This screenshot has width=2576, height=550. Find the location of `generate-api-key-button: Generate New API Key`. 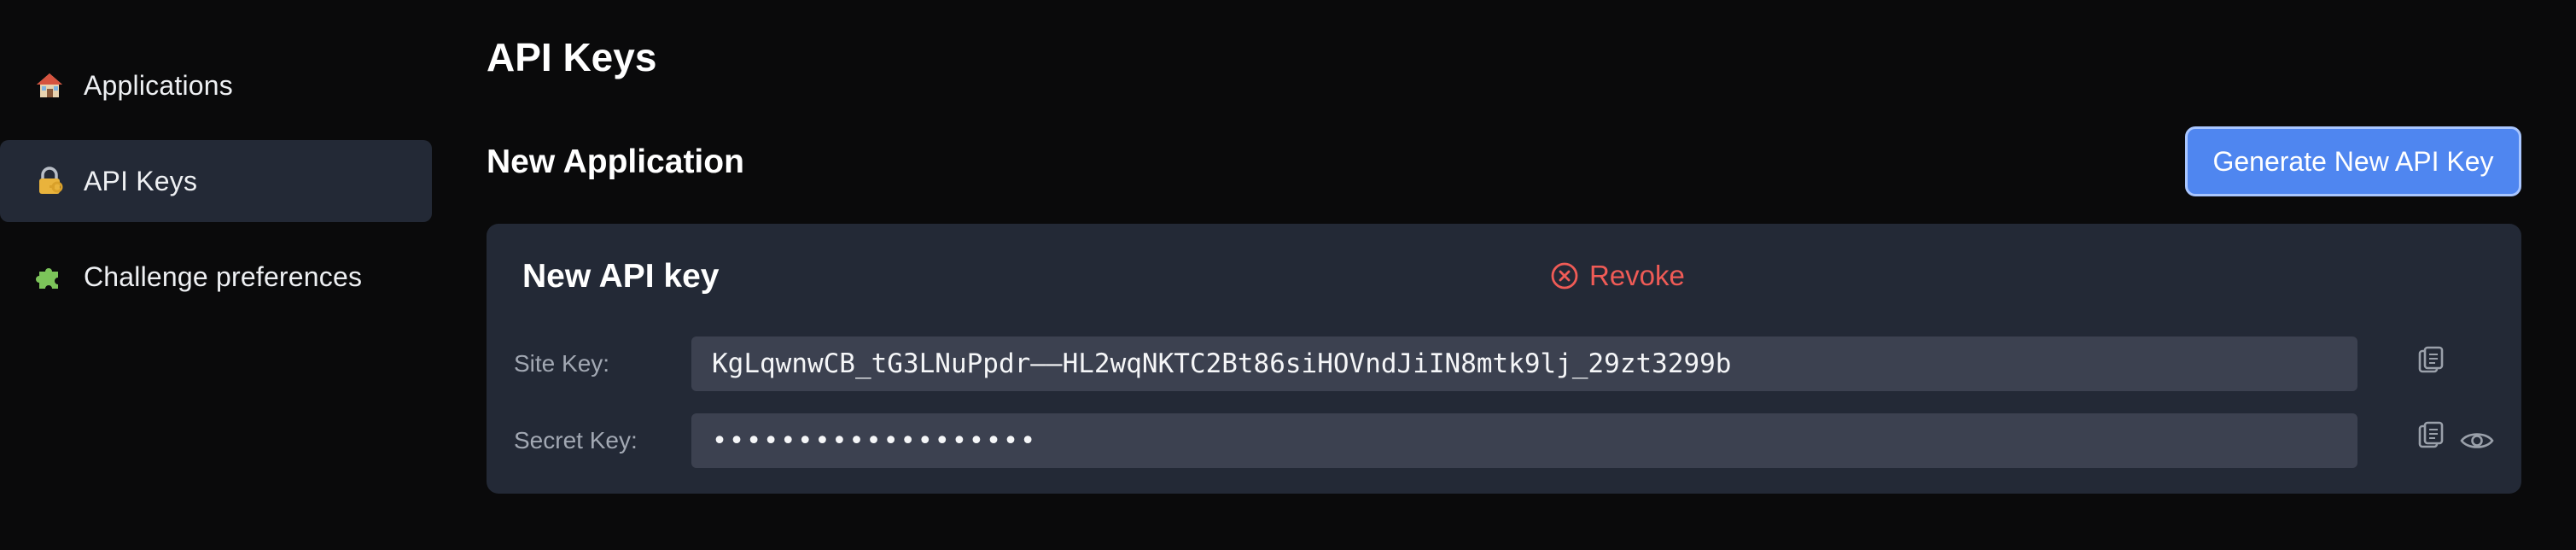

generate-api-key-button: Generate New API Key is located at coordinates (2353, 161).